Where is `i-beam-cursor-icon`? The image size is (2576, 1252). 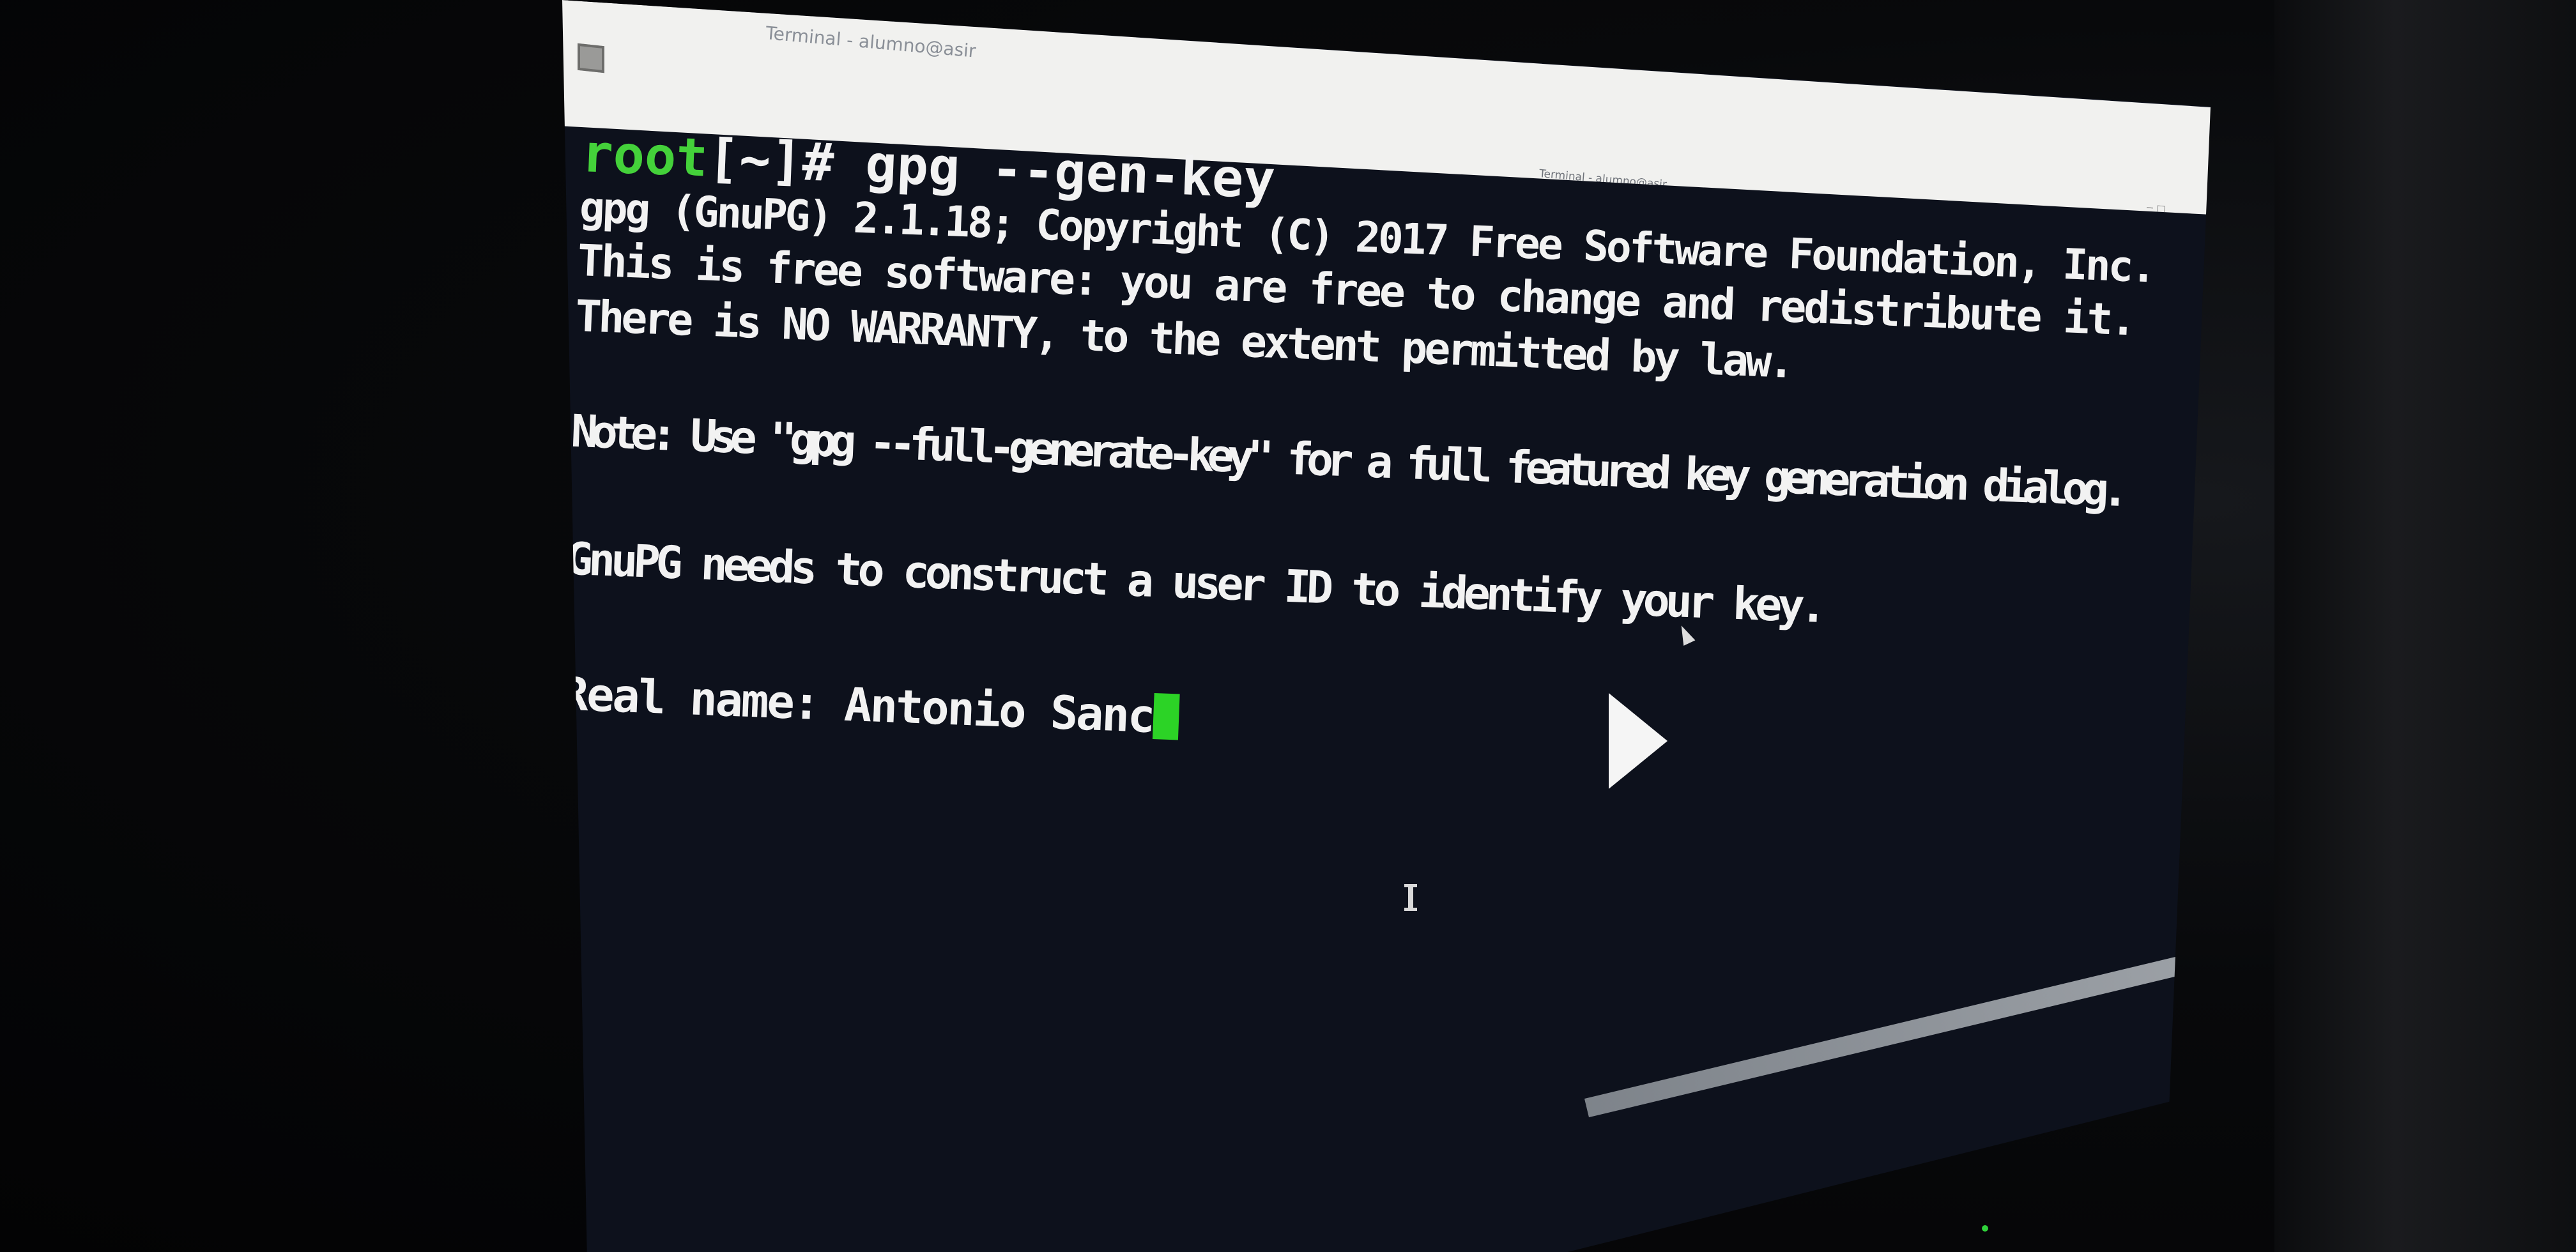 i-beam-cursor-icon is located at coordinates (1410, 897).